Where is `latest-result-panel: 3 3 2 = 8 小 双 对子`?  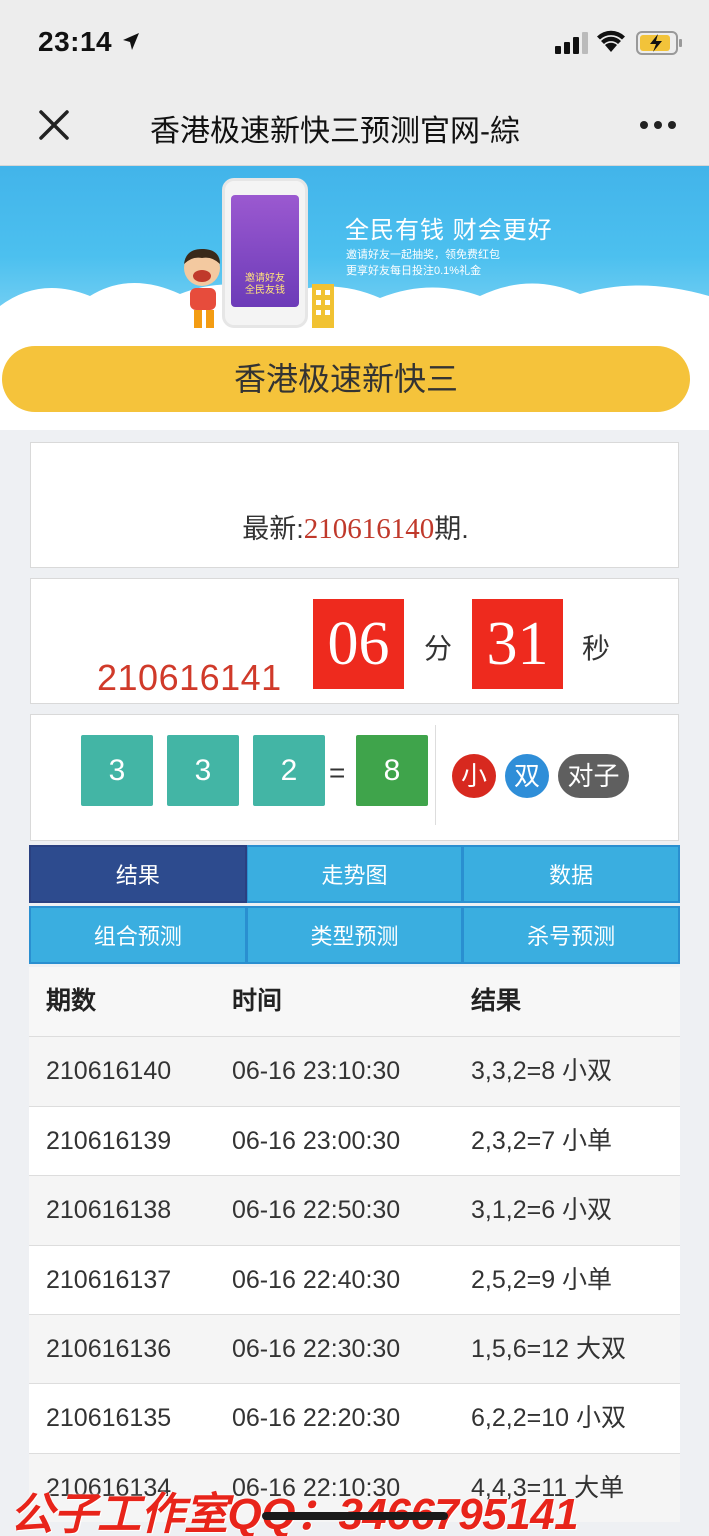 latest-result-panel: 3 3 2 = 8 小 双 对子 is located at coordinates (354, 777).